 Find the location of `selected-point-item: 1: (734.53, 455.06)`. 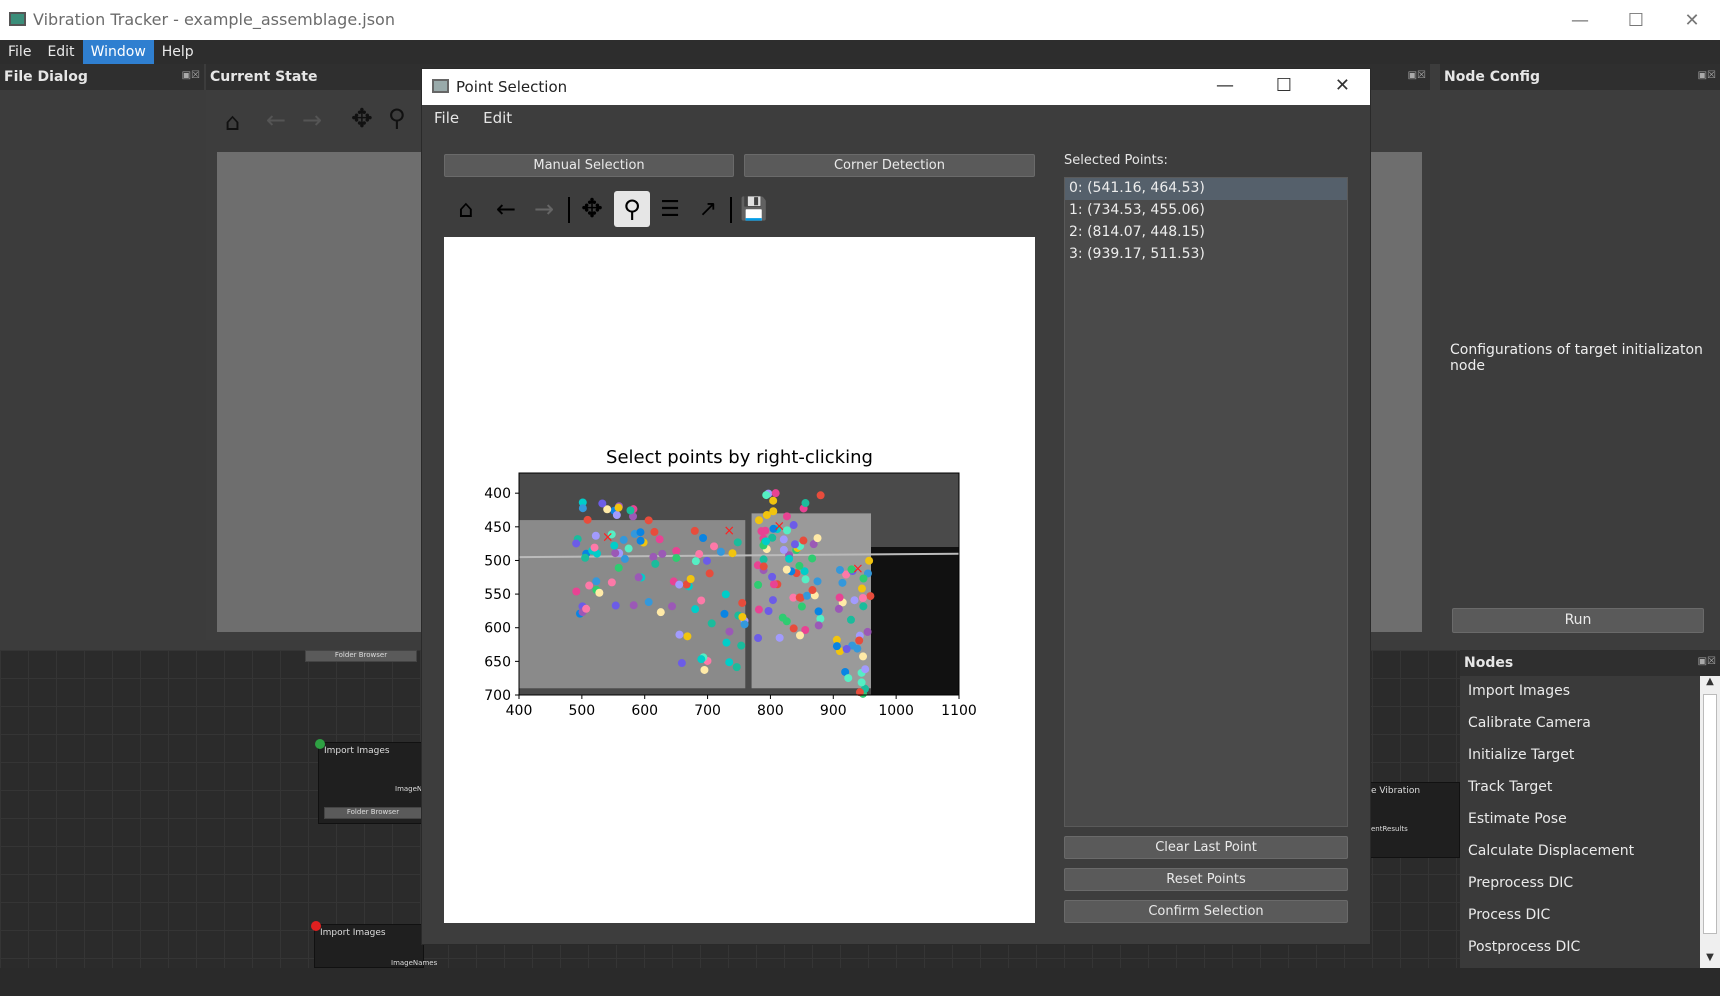

selected-point-item: 1: (734.53, 455.06) is located at coordinates (1206, 211).